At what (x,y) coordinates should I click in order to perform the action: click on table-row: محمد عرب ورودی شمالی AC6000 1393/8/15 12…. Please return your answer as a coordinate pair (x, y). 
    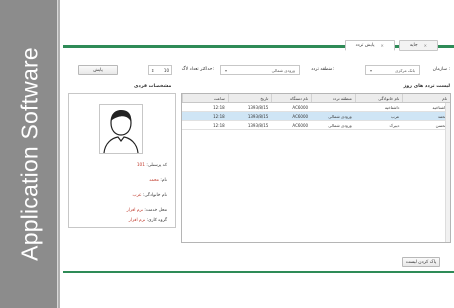
    Looking at the image, I should click on (316, 116).